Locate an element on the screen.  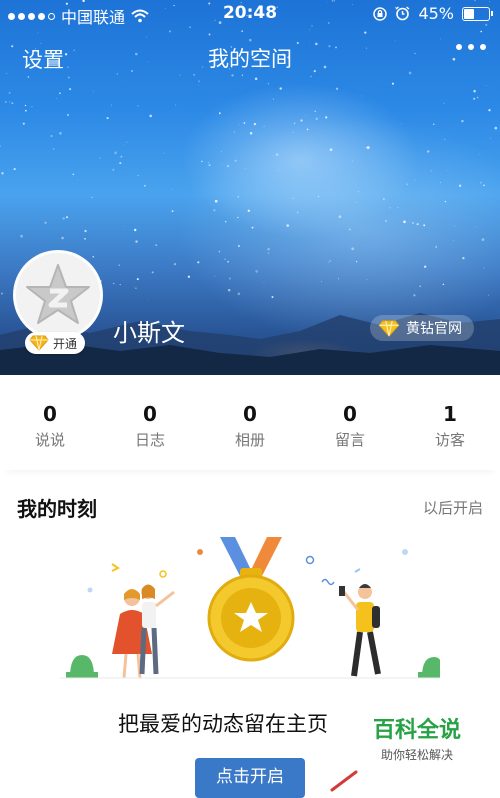
alarm-icon is located at coordinates (403, 13).